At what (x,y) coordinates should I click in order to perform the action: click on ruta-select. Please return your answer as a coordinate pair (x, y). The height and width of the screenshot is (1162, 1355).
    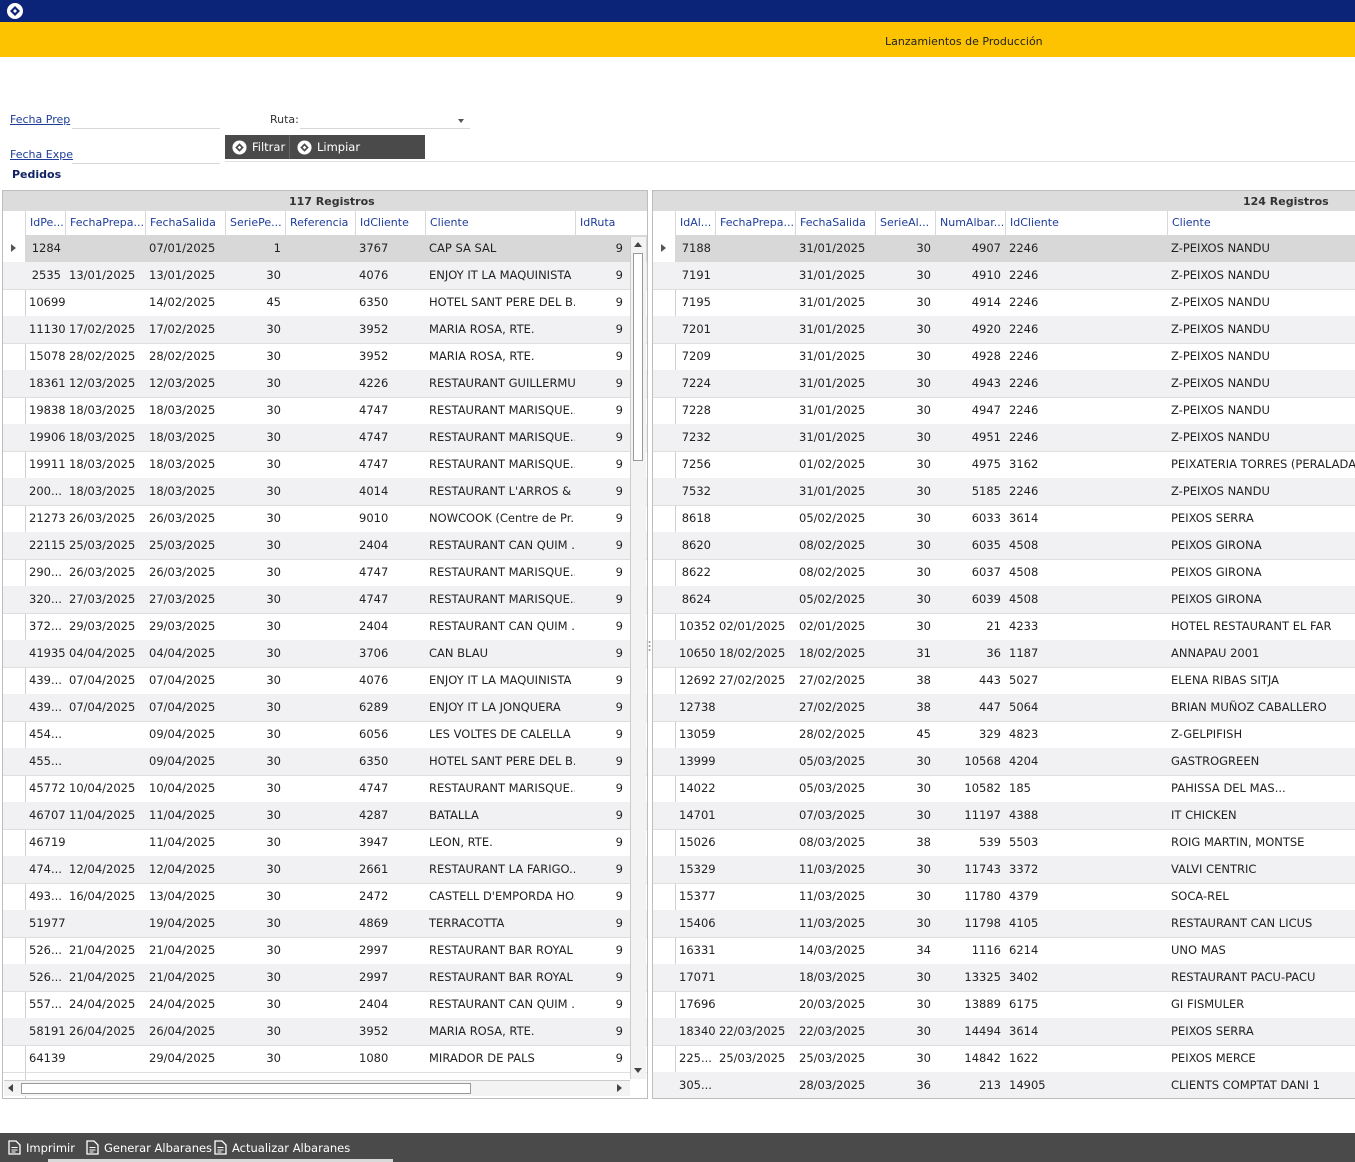
    Looking at the image, I should click on (385, 128).